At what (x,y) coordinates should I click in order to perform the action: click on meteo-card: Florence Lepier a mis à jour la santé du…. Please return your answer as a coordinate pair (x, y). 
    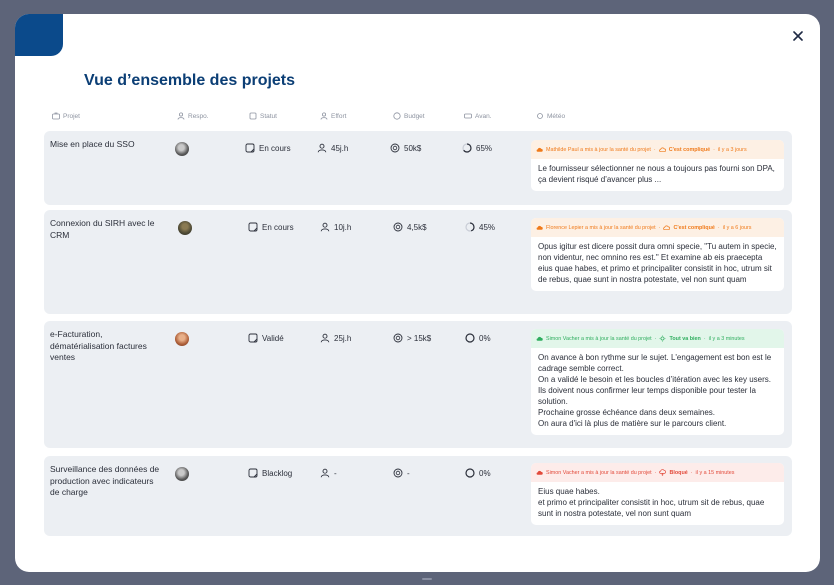
    Looking at the image, I should click on (657, 254).